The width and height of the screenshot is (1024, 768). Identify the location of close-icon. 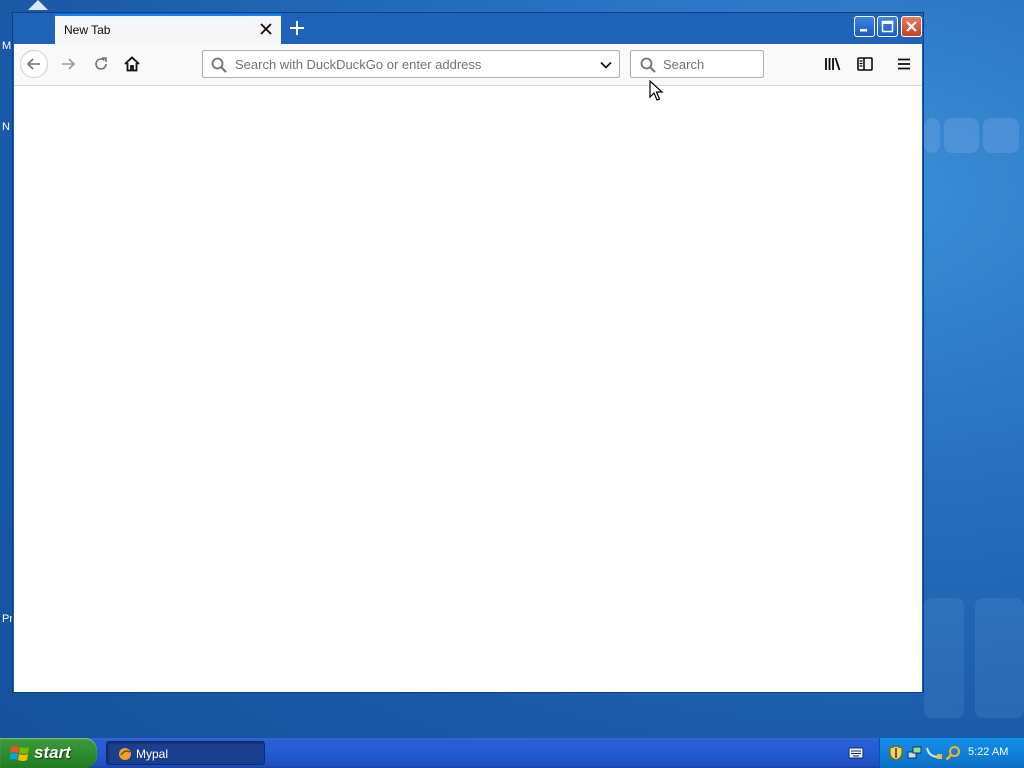
(911, 26).